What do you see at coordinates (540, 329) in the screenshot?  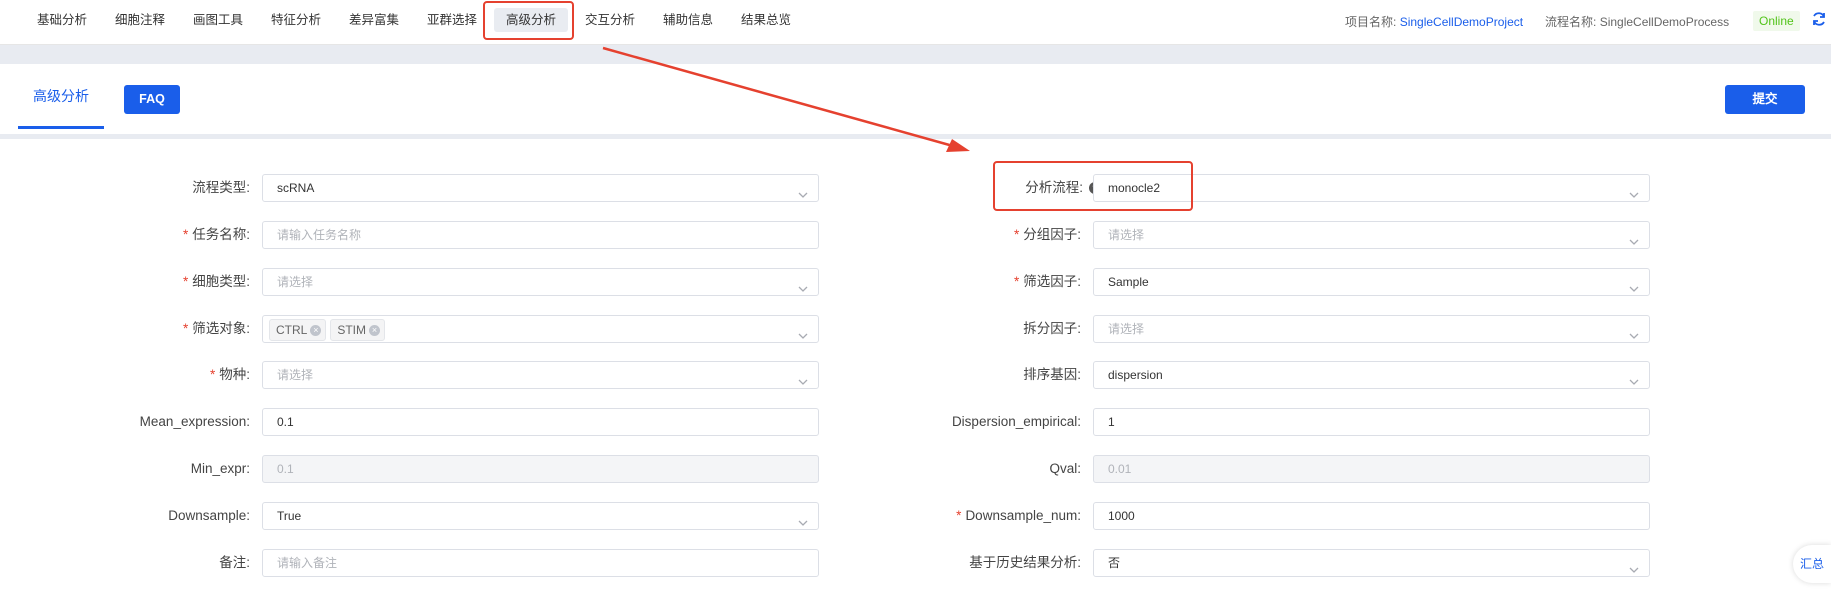 I see `select-dropdown: CTRL × STIM ×` at bounding box center [540, 329].